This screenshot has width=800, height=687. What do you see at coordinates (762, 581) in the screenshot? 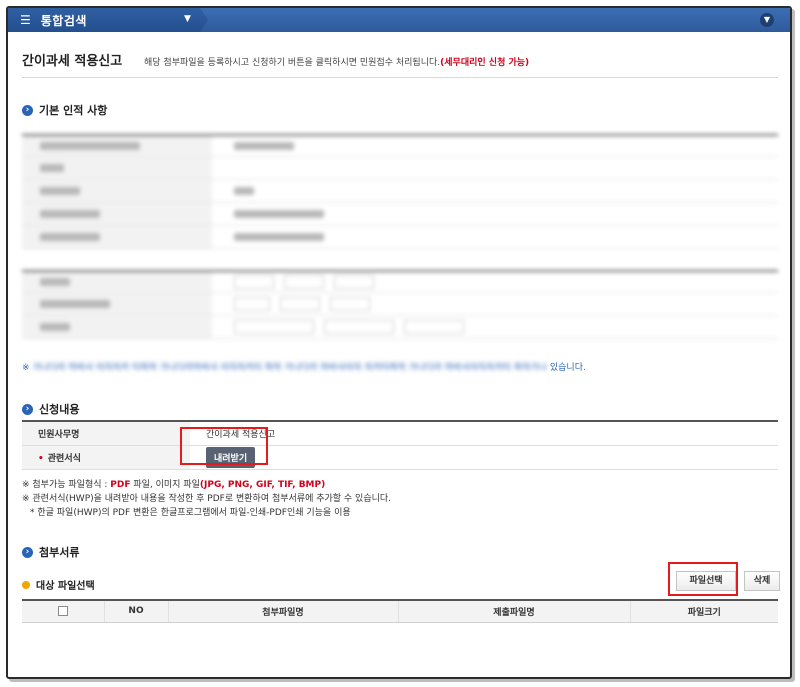
I see `delete-button: 삭제` at bounding box center [762, 581].